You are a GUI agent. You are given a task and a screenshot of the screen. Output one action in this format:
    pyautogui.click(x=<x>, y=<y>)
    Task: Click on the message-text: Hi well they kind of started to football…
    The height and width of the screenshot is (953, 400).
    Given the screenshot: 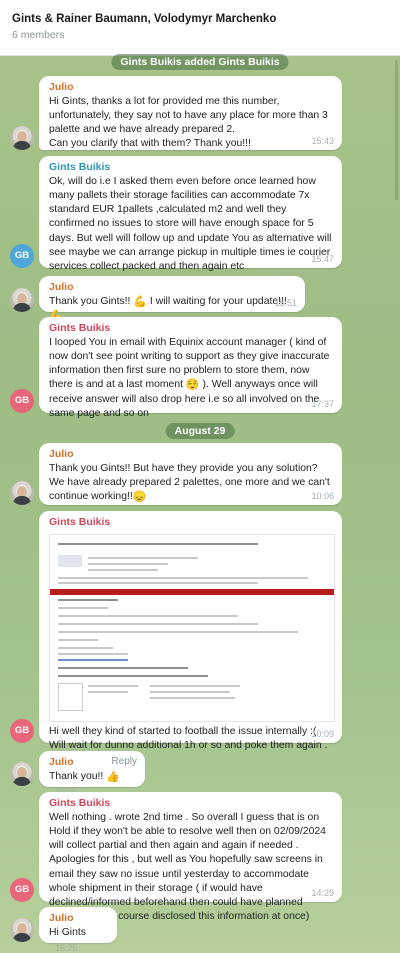 What is the action you would take?
    pyautogui.click(x=188, y=739)
    